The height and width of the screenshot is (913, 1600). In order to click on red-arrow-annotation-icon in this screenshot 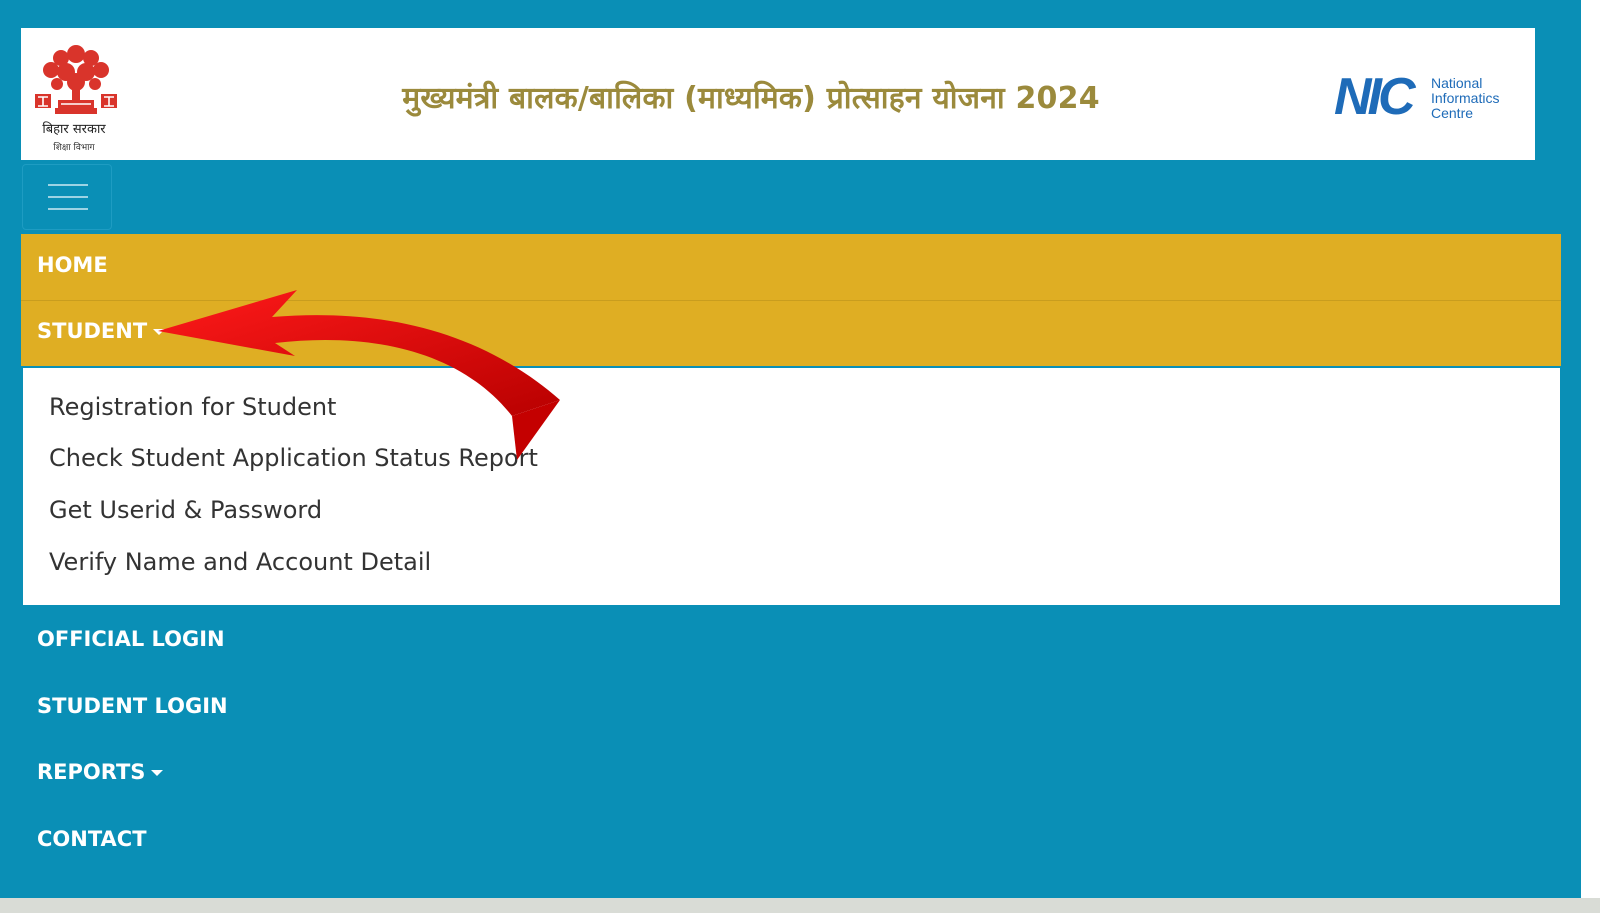, I will do `click(359, 375)`.